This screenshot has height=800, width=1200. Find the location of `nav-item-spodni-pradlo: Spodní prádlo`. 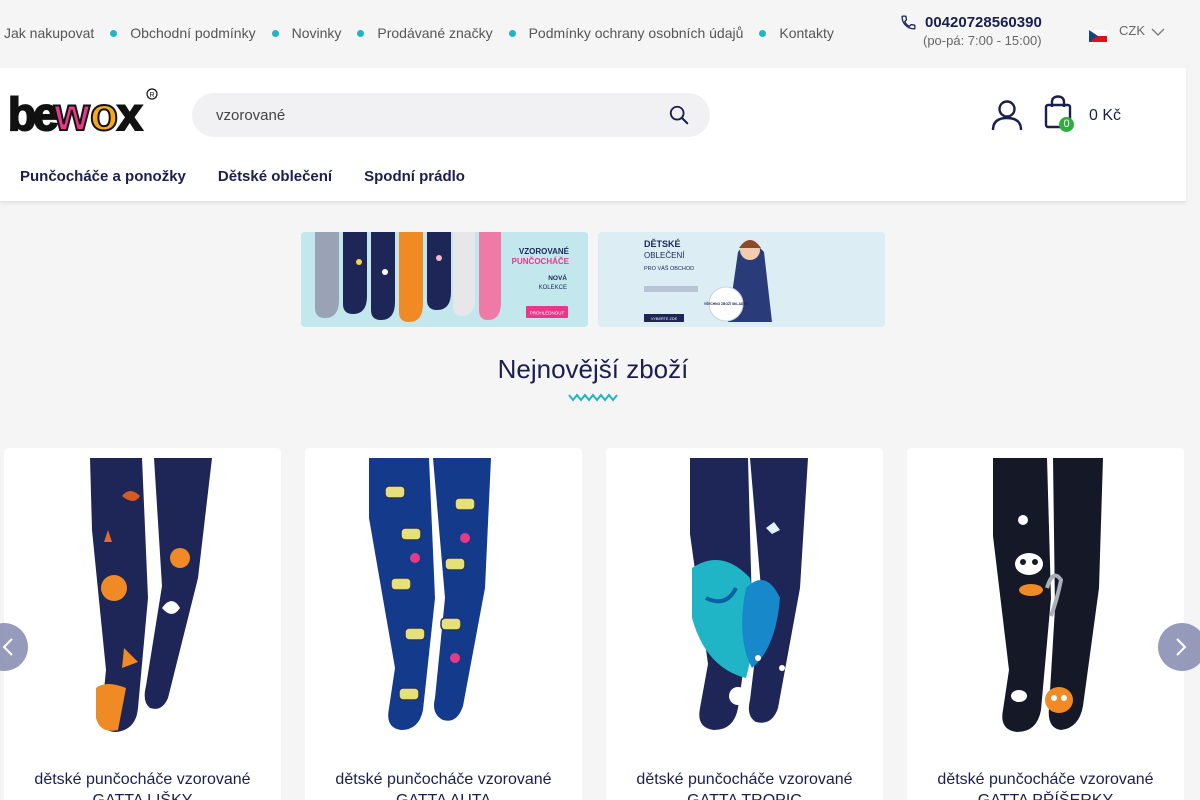

nav-item-spodni-pradlo: Spodní prádlo is located at coordinates (414, 176).